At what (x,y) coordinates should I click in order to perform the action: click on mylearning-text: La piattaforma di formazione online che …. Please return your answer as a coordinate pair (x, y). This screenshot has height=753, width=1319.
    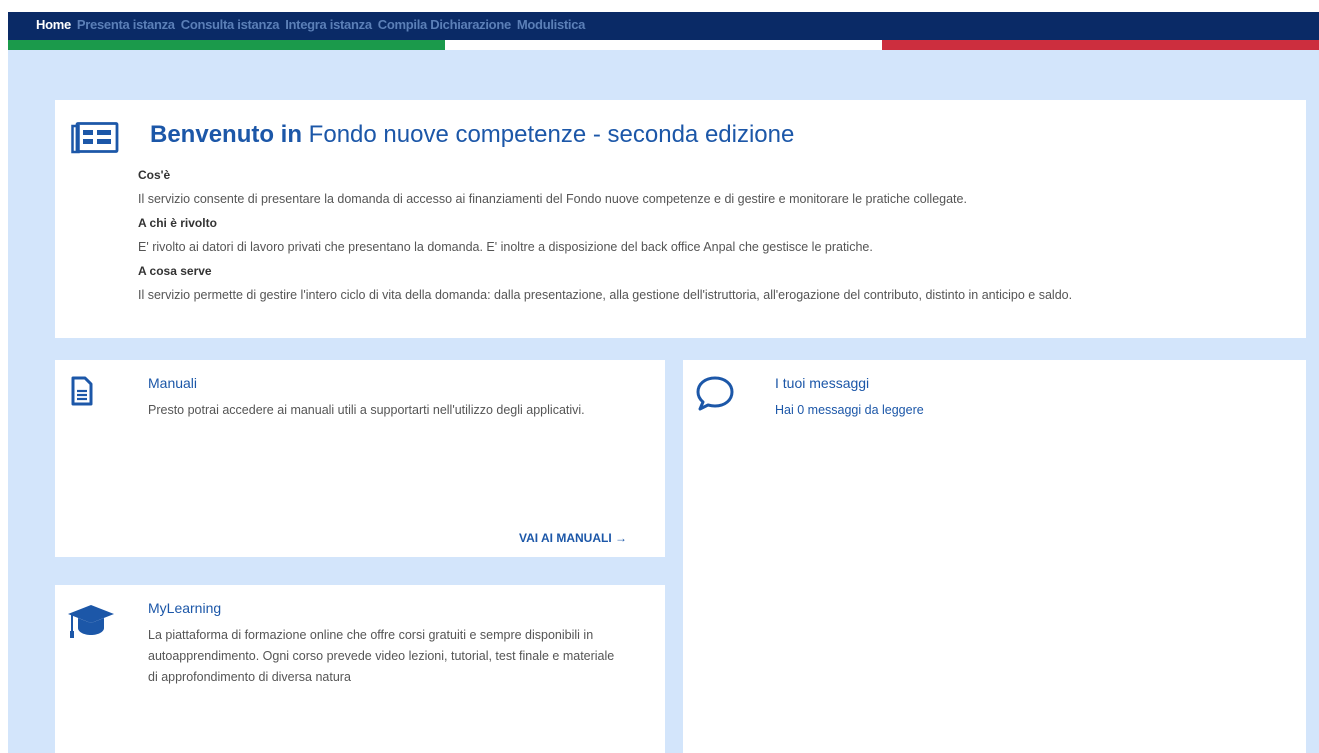
    Looking at the image, I should click on (381, 656).